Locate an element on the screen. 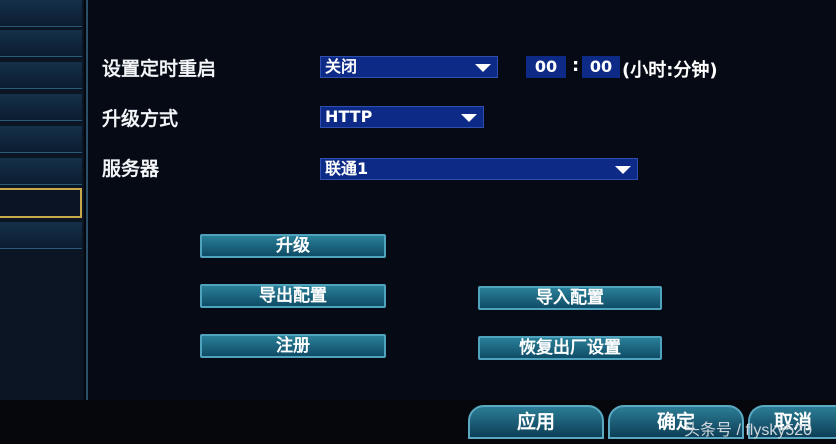 Image resolution: width=836 pixels, height=444 pixels. scheduled-restart-select: 关闭 is located at coordinates (409, 67).